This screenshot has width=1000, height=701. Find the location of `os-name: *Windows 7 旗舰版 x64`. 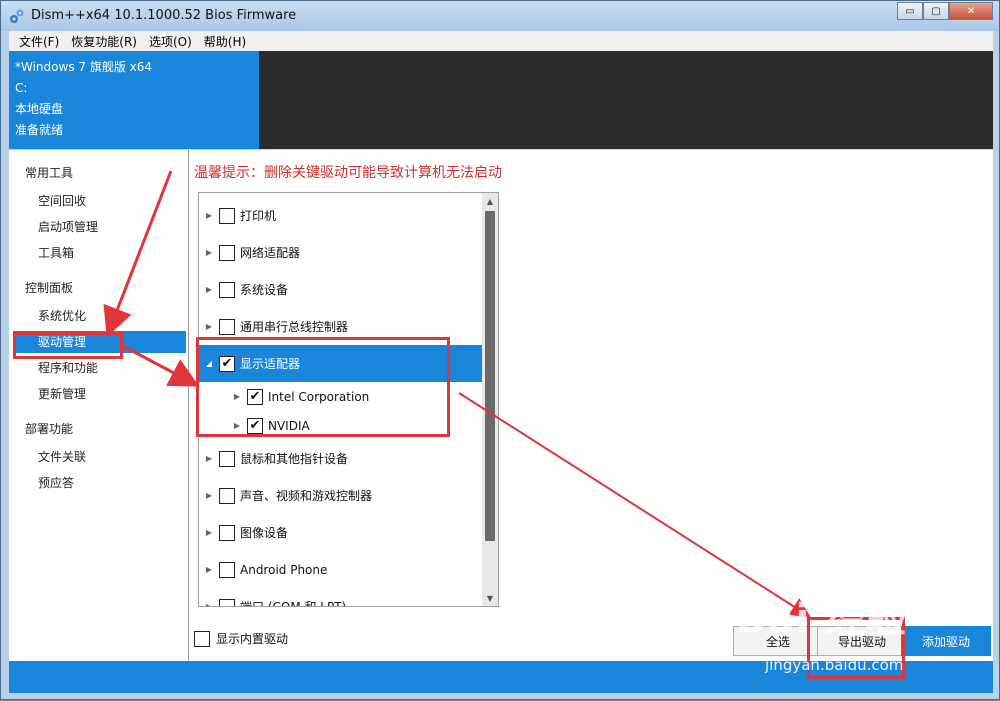

os-name: *Windows 7 旗舰版 x64 is located at coordinates (84, 67).